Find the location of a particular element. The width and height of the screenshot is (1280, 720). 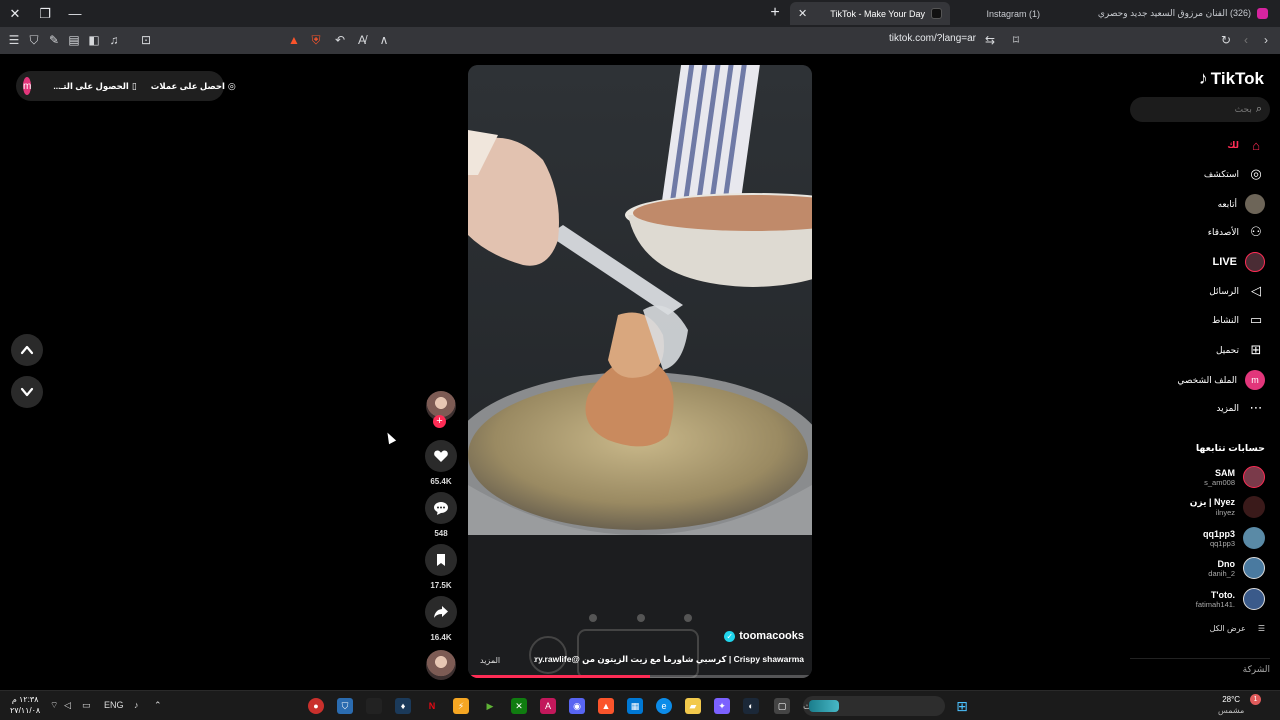

screenshot-icon: ⊡ is located at coordinates (146, 40).